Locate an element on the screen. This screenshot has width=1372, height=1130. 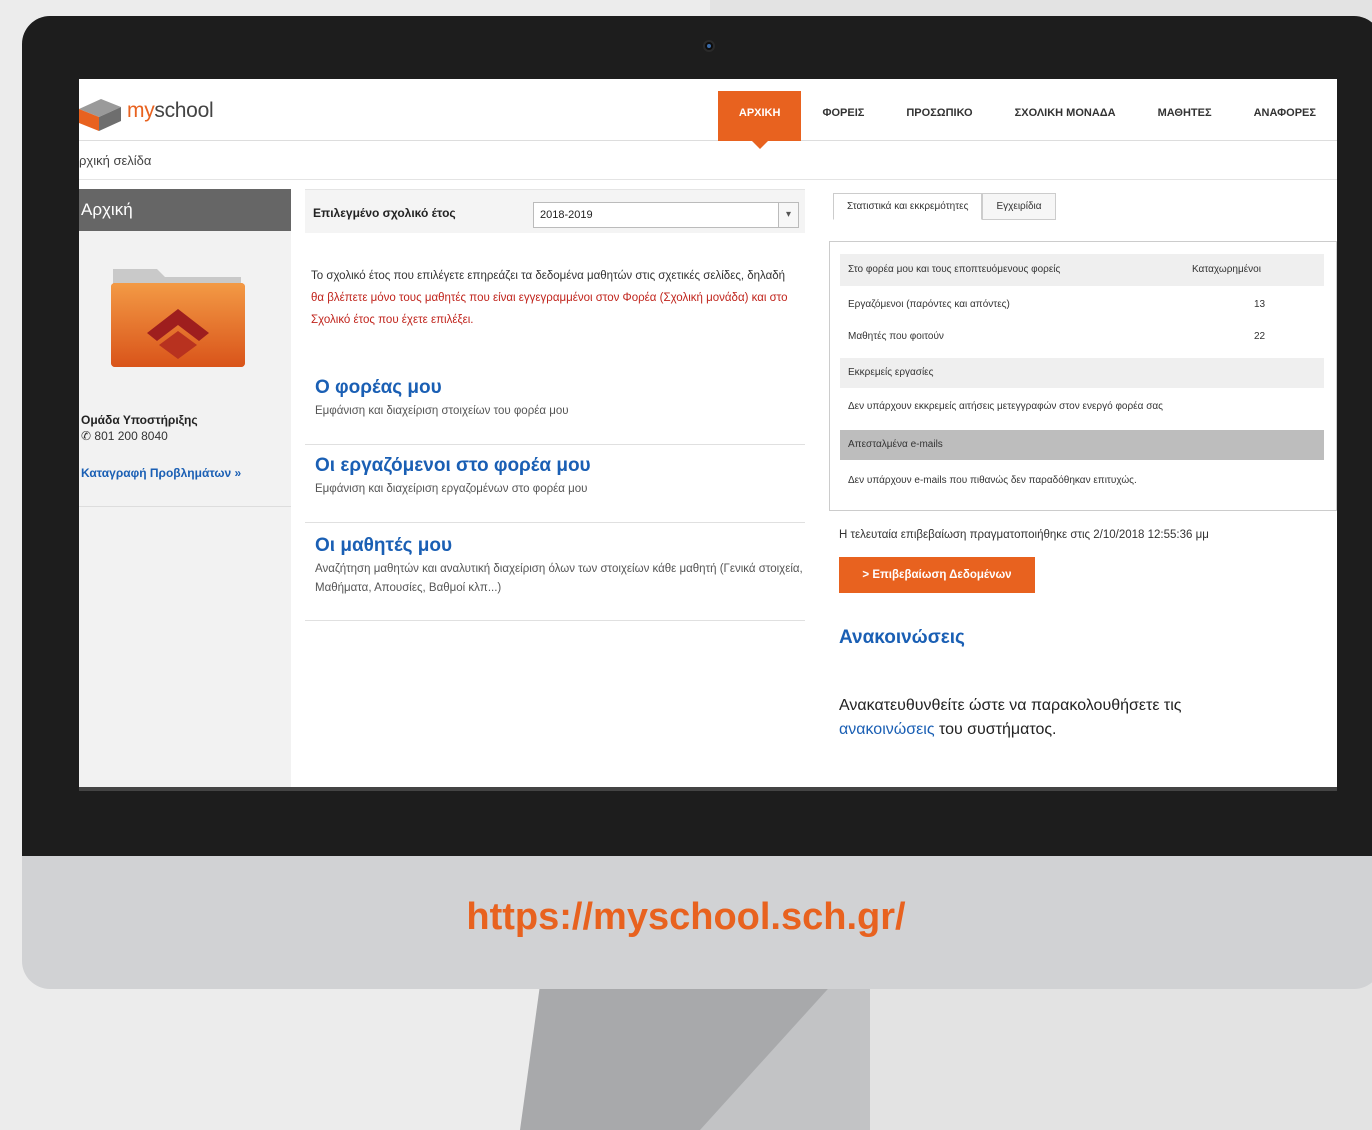
stats-students-row: Μαθητές που φοιτούν 22 is located at coordinates (1082, 337).